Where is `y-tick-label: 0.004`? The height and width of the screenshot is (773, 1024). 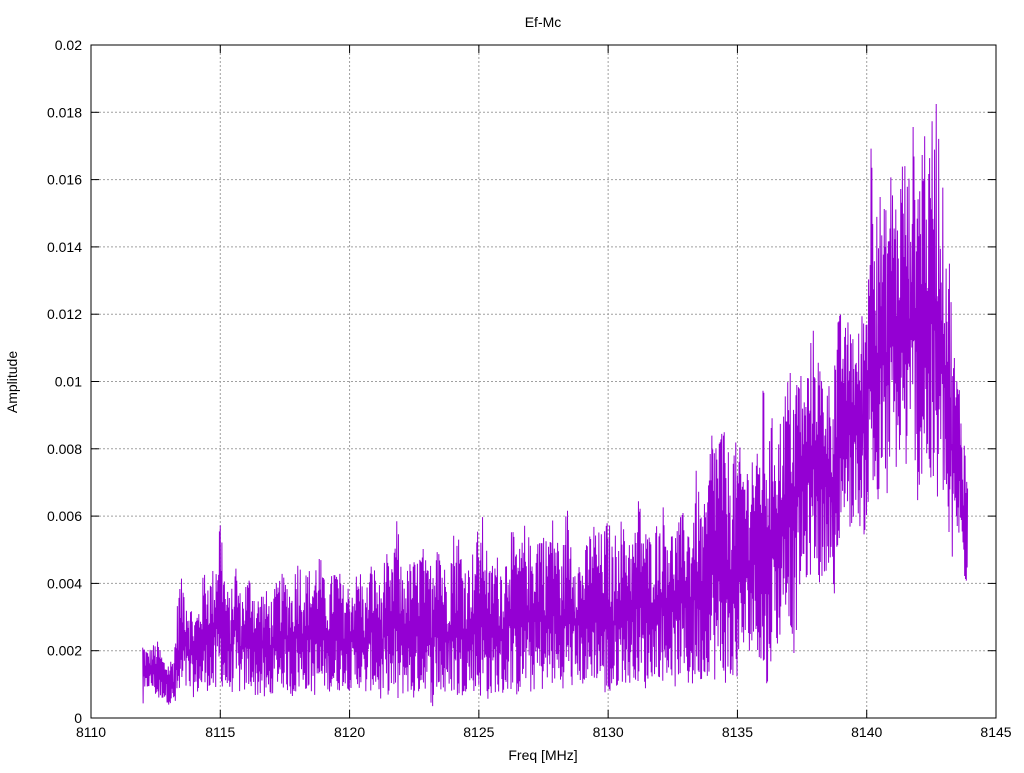 y-tick-label: 0.004 is located at coordinates (64, 583).